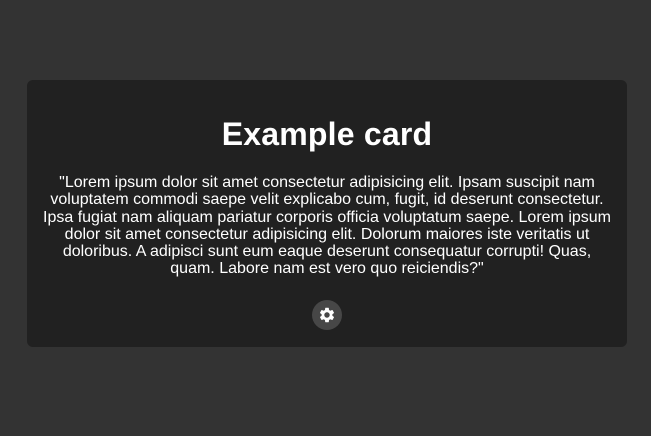 The height and width of the screenshot is (436, 651). What do you see at coordinates (327, 134) in the screenshot?
I see `card-title: Example card` at bounding box center [327, 134].